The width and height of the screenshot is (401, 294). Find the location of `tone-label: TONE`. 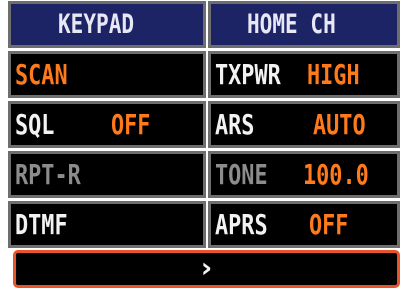

tone-label: TONE is located at coordinates (241, 174).